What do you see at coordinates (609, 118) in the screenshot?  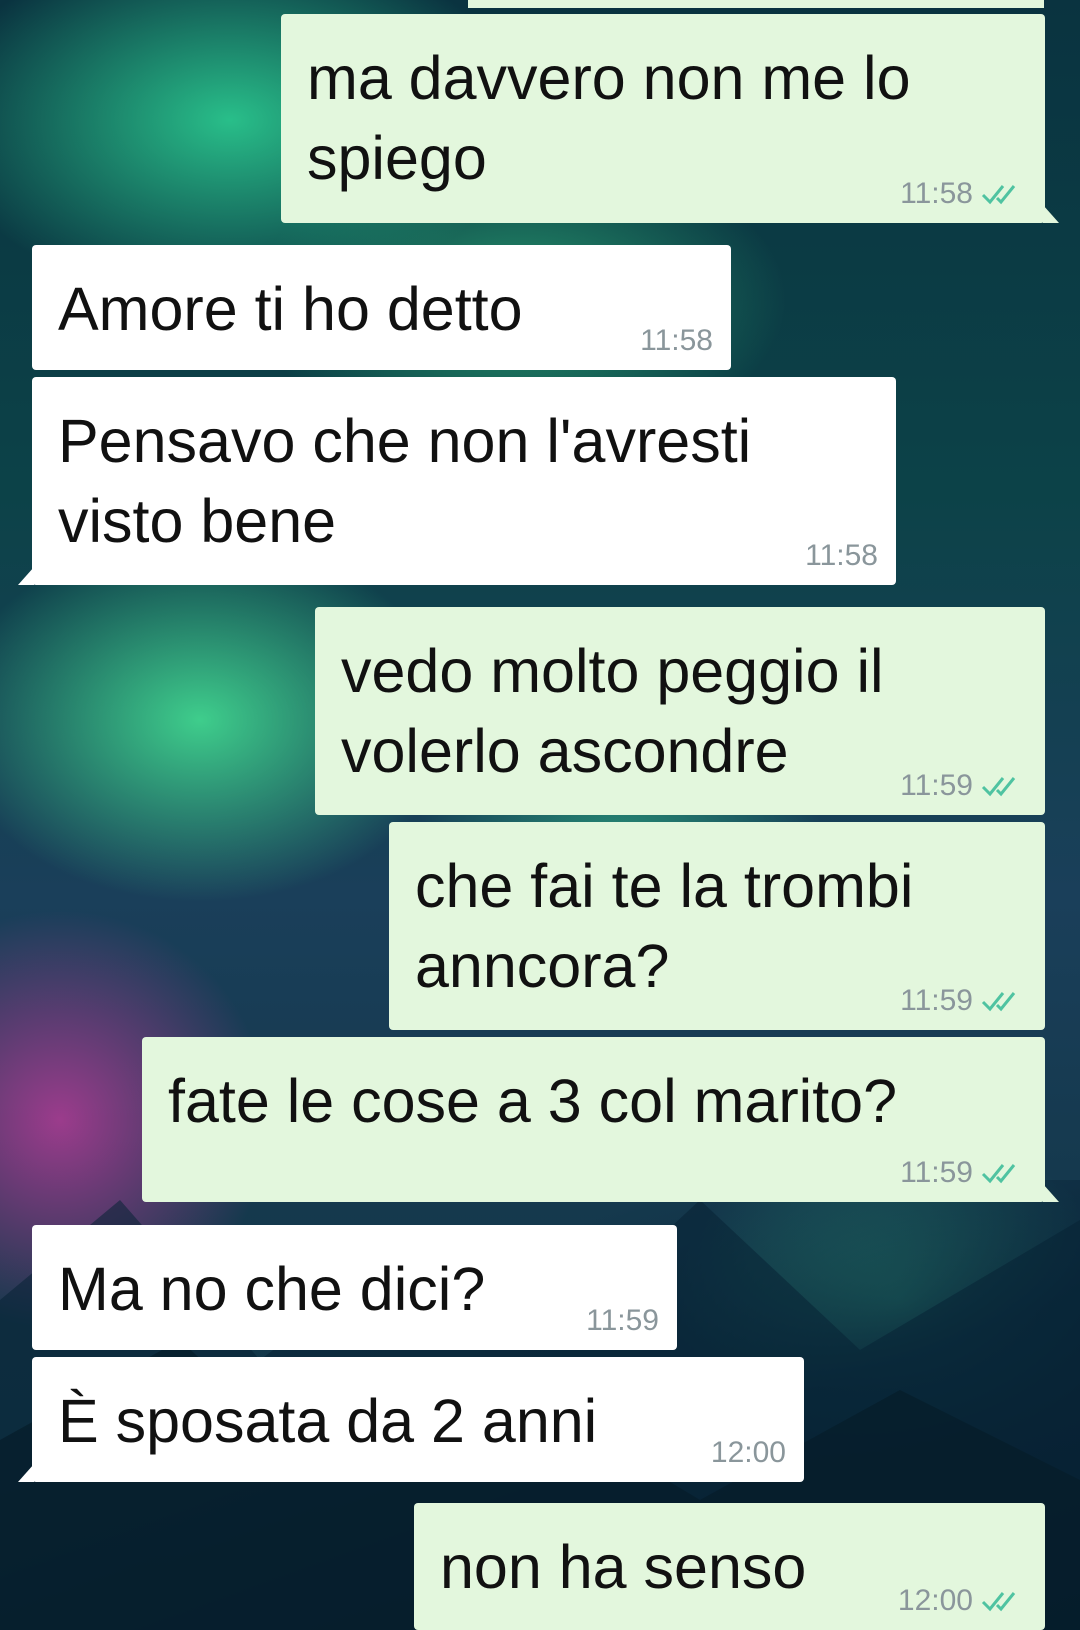 I see `message-text: ma davvero non me lo spiego` at bounding box center [609, 118].